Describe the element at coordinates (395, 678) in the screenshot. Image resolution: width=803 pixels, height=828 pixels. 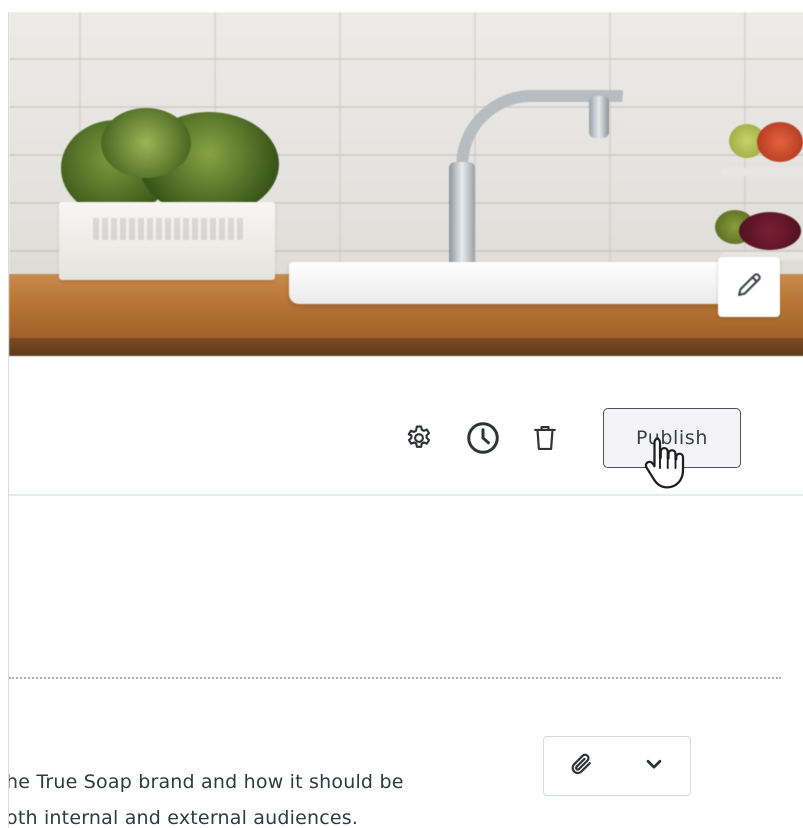
I see `section-divider` at that location.